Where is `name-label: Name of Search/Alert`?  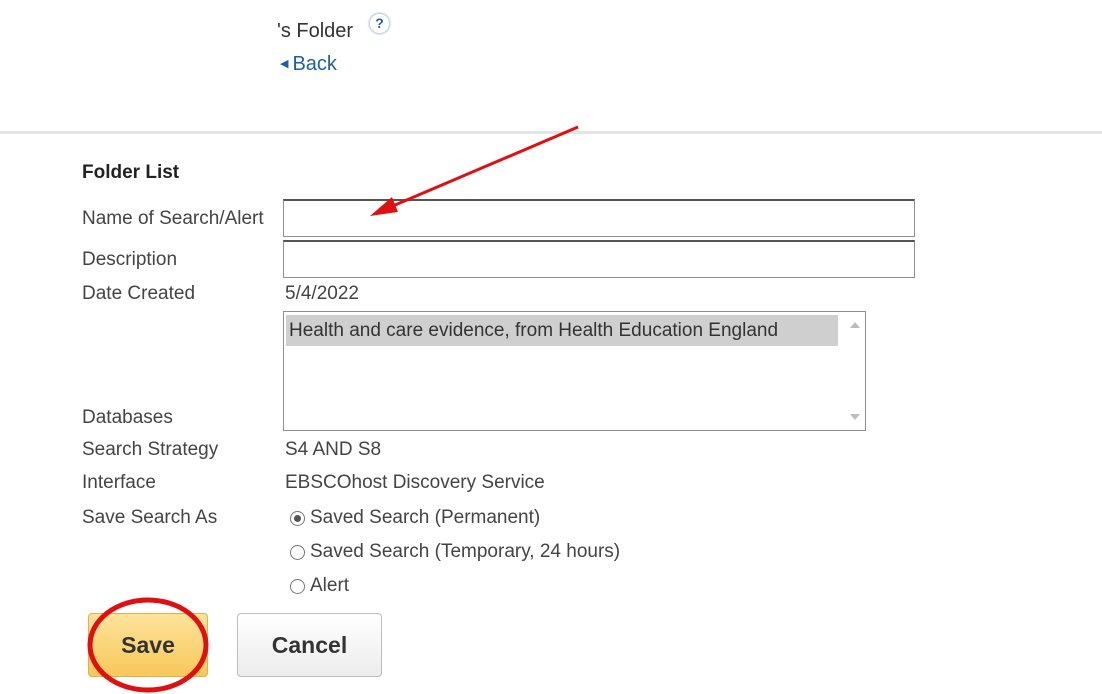 name-label: Name of Search/Alert is located at coordinates (173, 218).